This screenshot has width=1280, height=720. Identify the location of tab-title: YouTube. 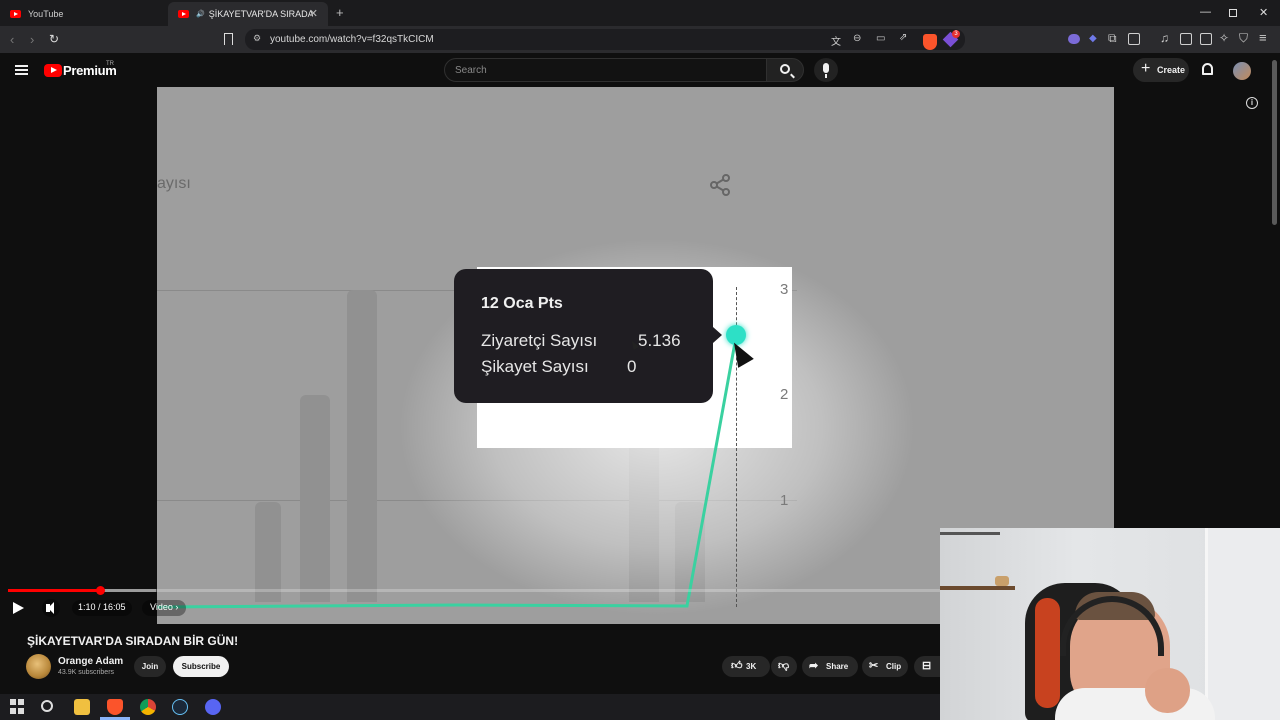
(46, 14).